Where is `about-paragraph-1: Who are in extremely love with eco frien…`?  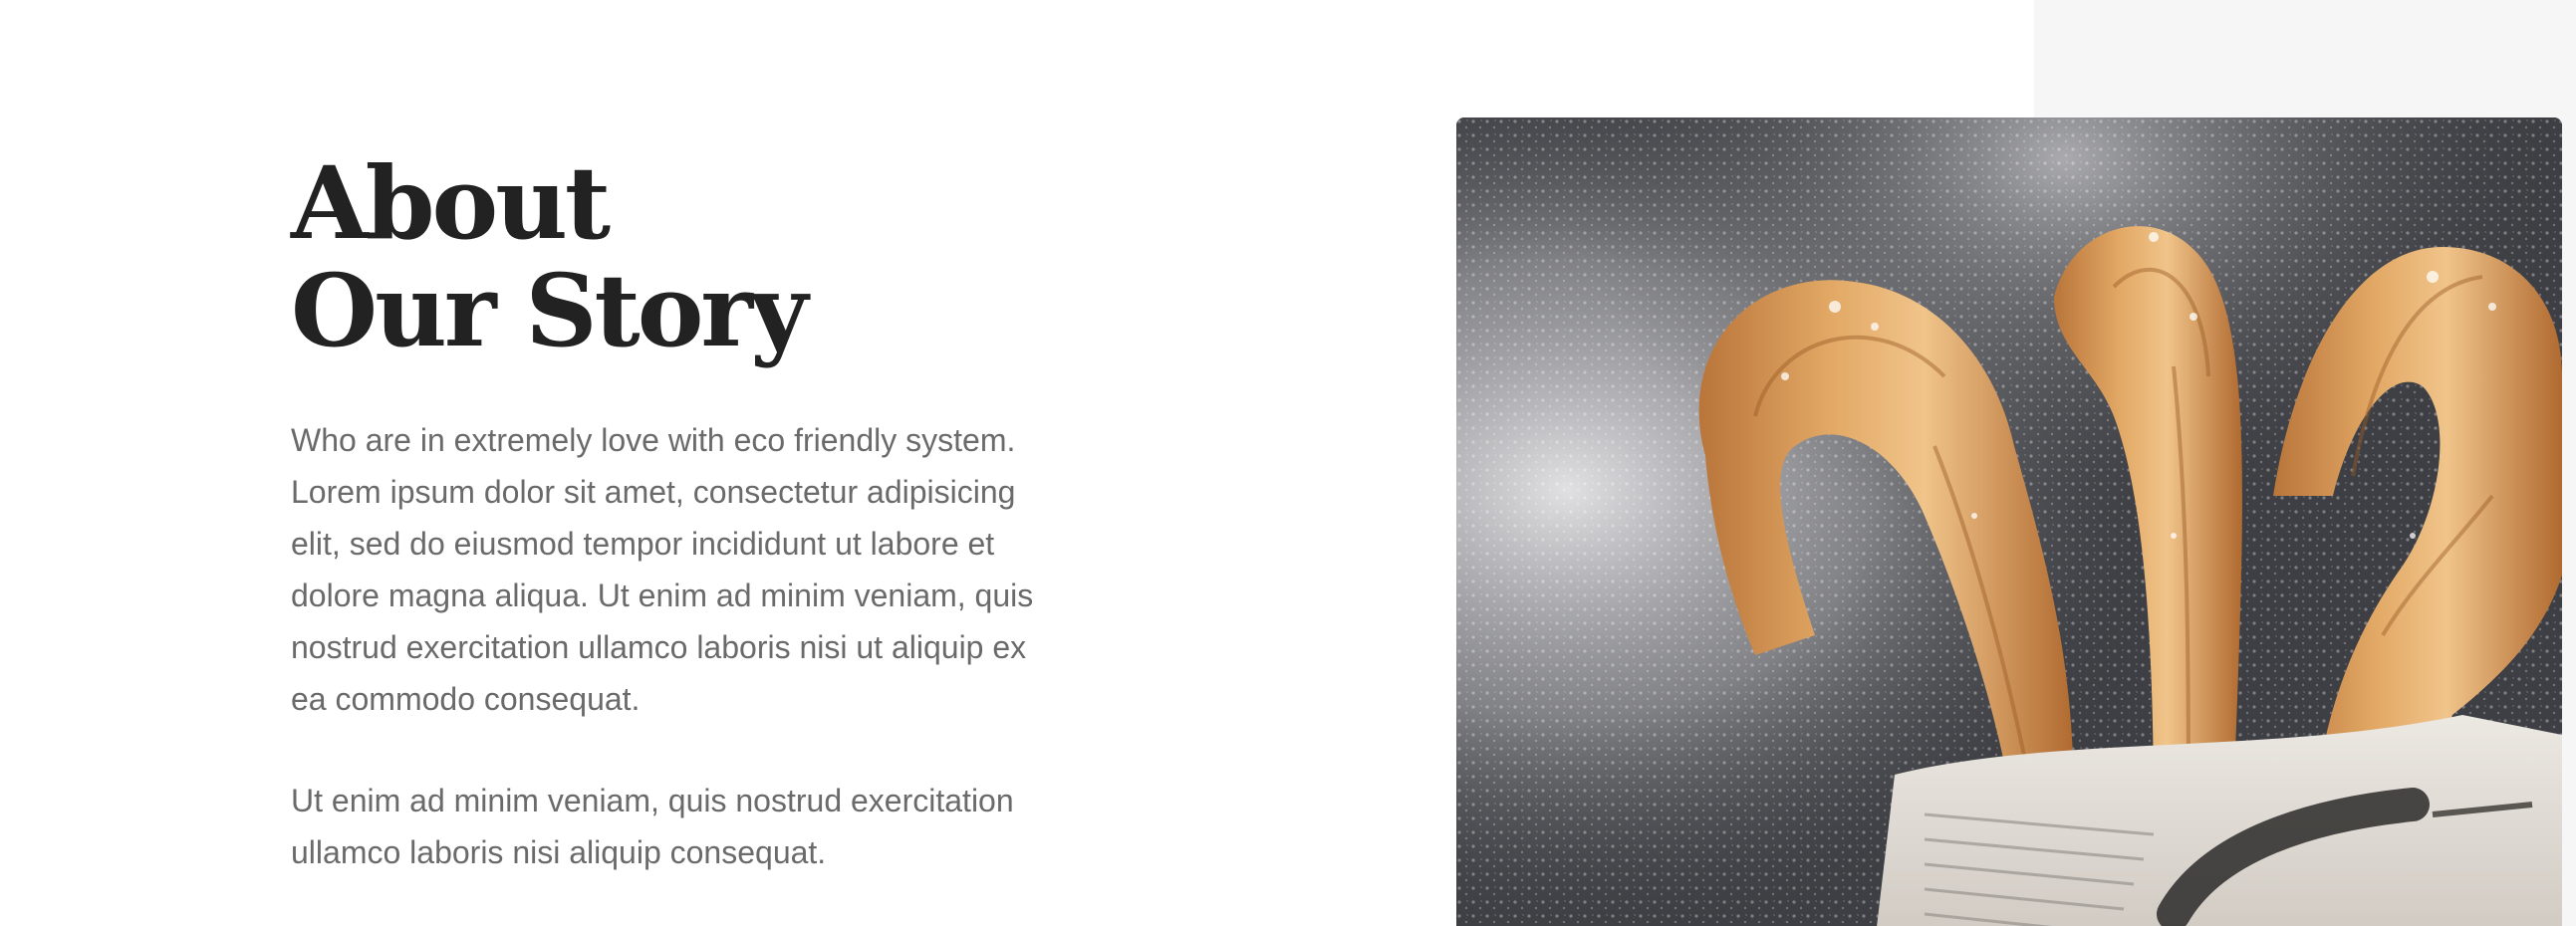
about-paragraph-1: Who are in extremely love with eco frien… is located at coordinates (662, 570).